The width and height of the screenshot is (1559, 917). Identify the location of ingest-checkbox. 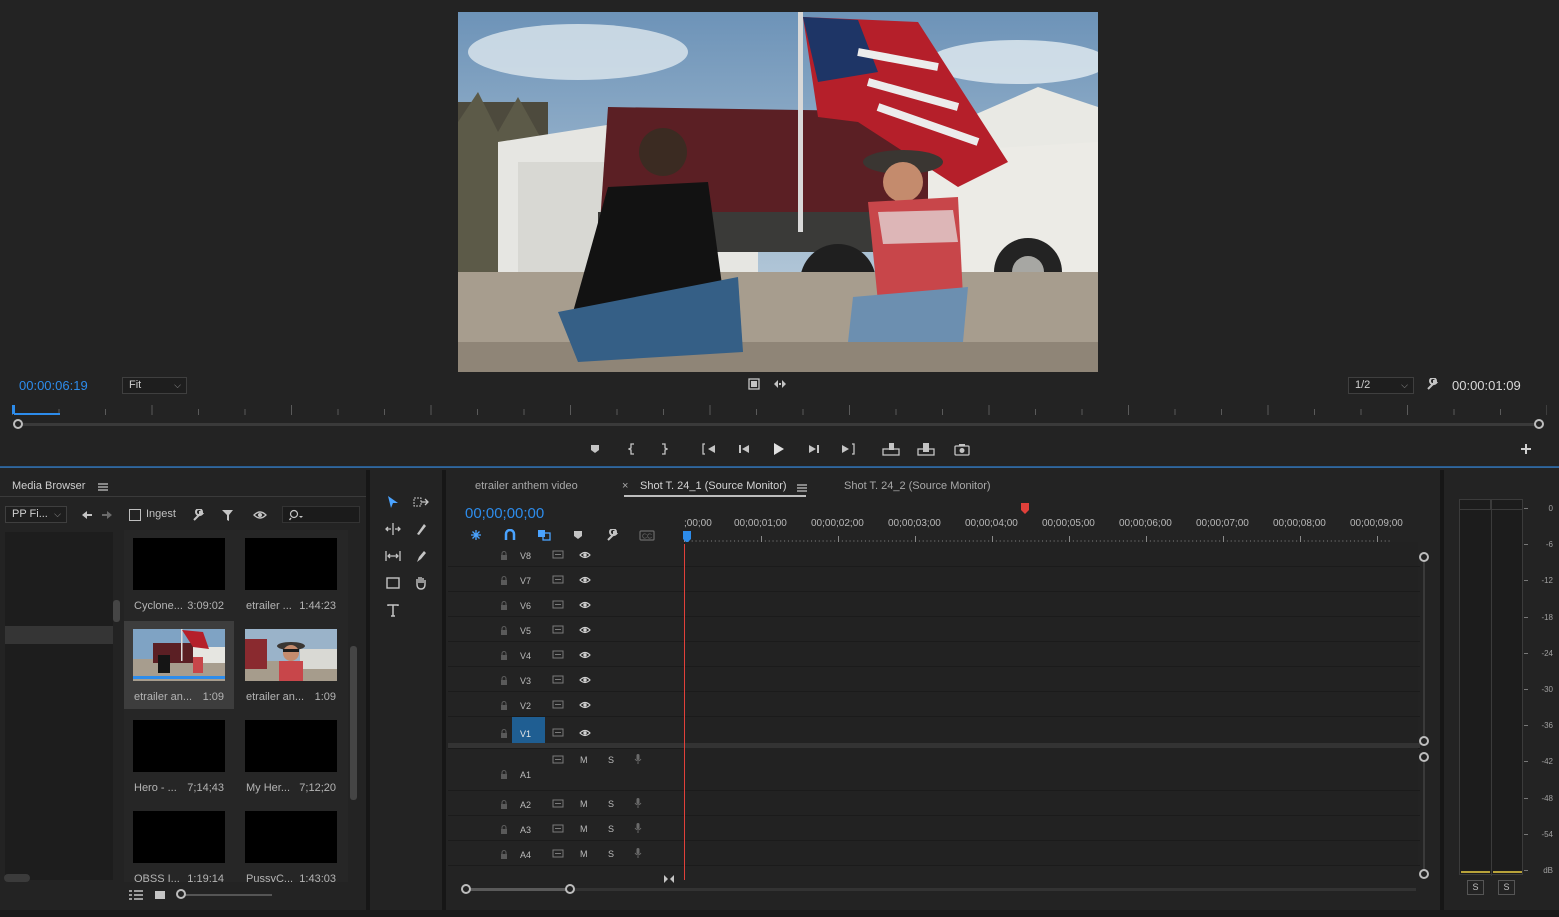
(135, 515).